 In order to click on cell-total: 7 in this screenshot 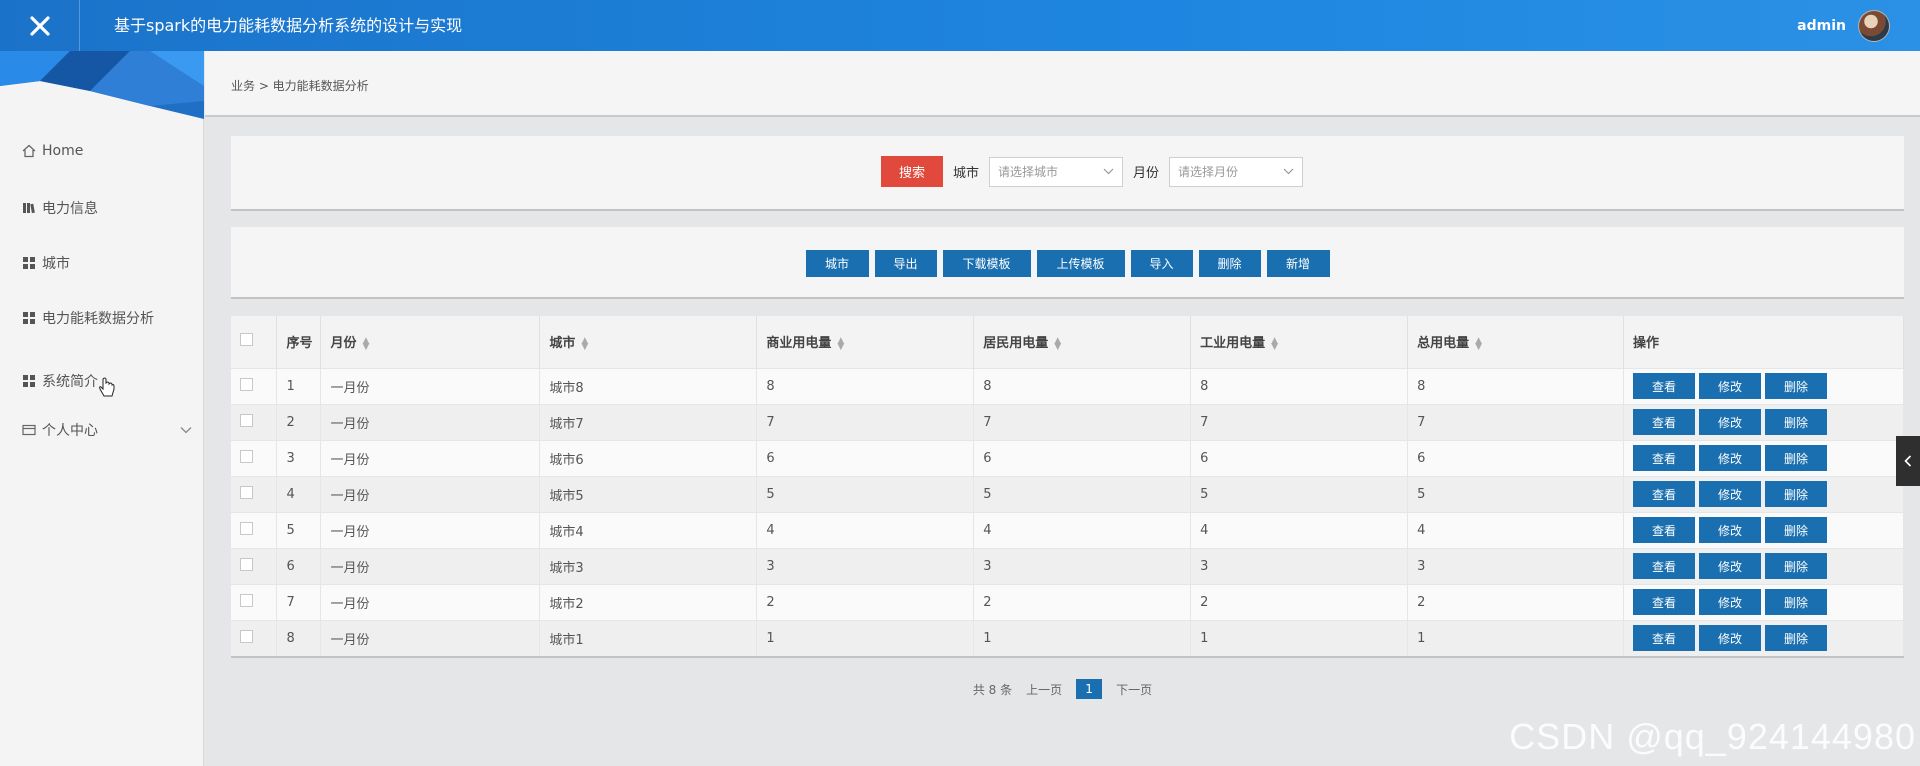, I will do `click(1515, 421)`.